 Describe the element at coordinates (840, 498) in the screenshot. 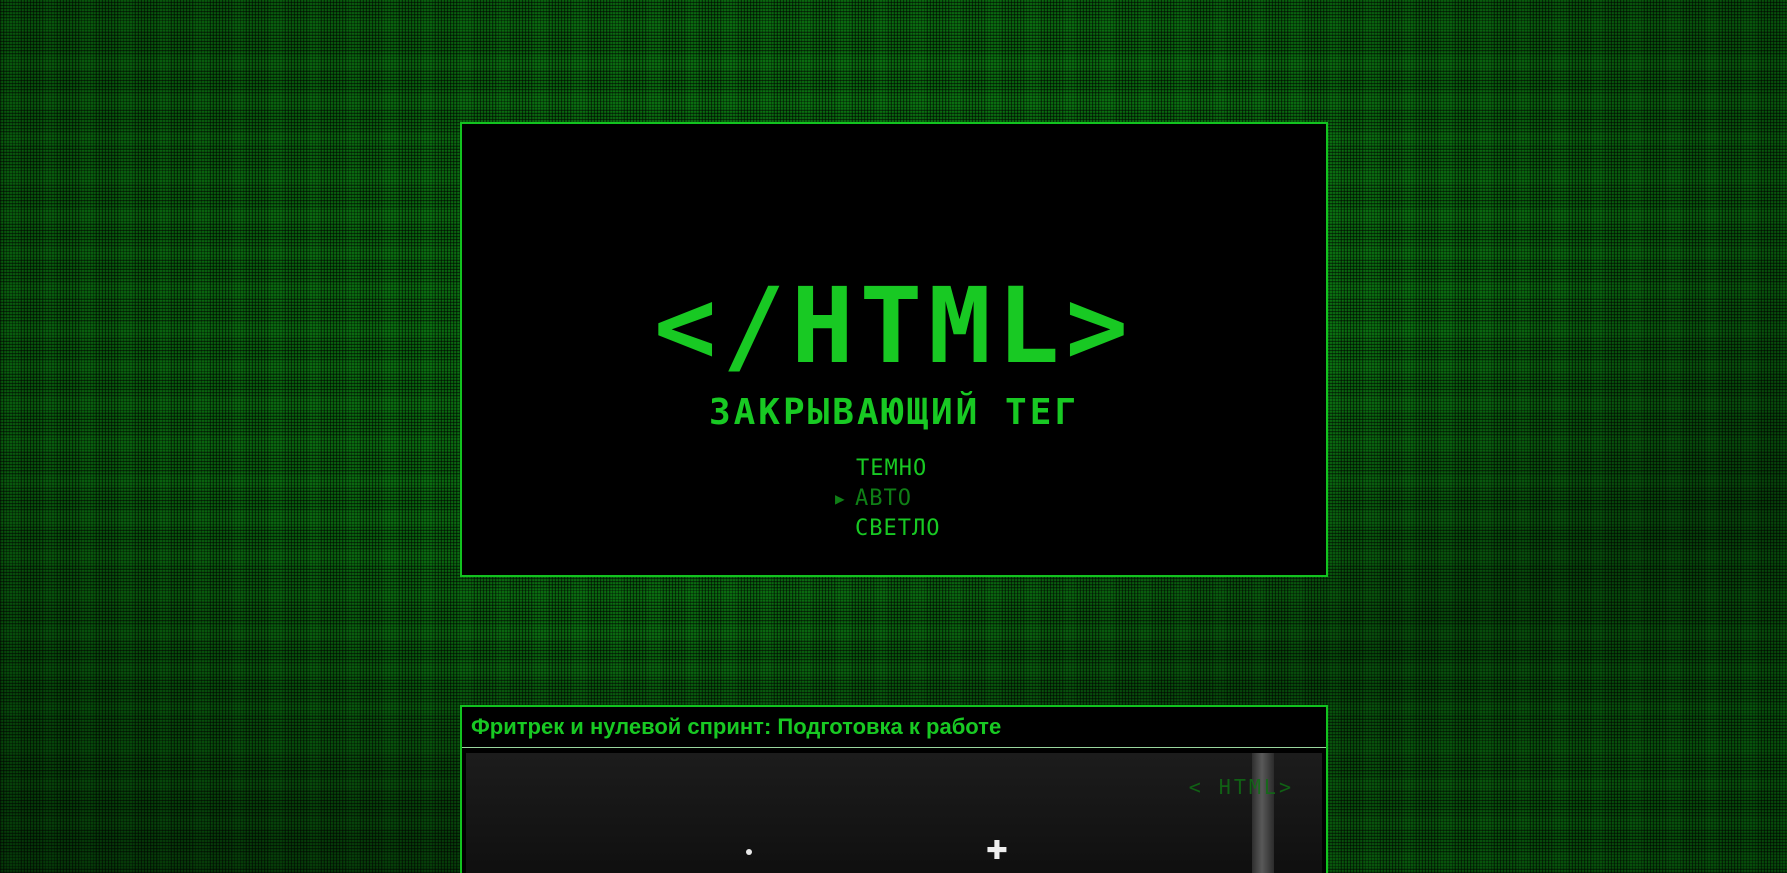

I see `selection-arrow-icon: ▶` at that location.